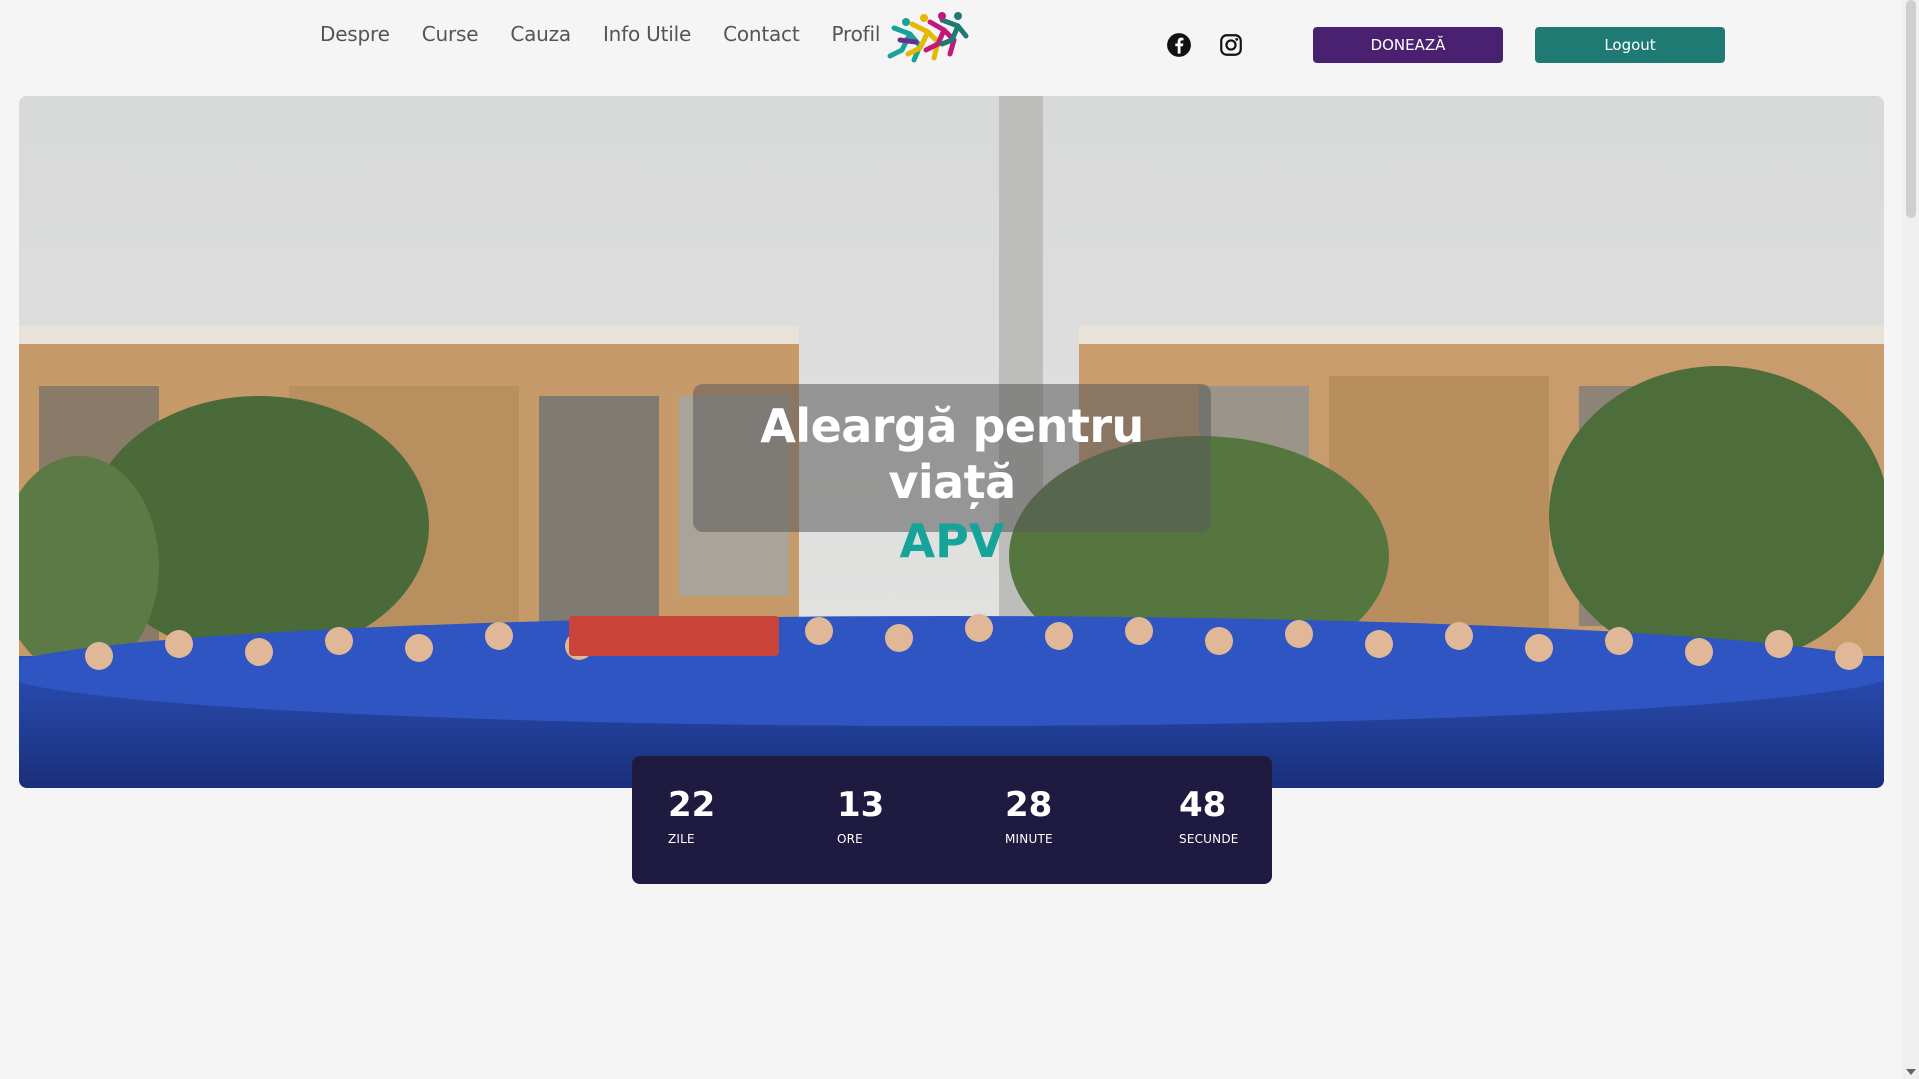 The height and width of the screenshot is (1079, 1919). I want to click on countdown-days: 22 ZILE, so click(691, 816).